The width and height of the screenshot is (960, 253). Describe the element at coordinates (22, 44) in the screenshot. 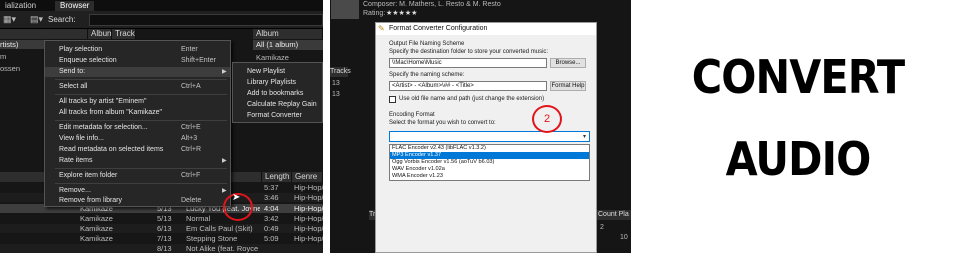

I see `artist-list-item: rtists)` at that location.